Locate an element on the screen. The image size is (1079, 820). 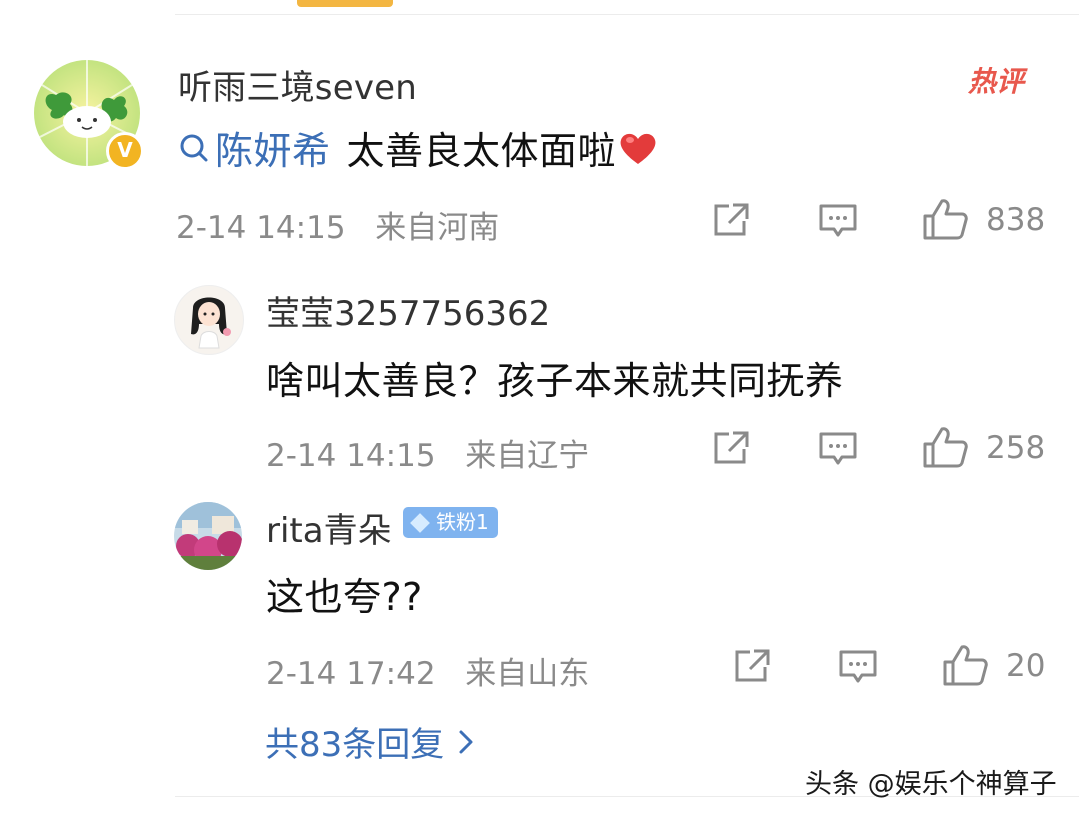
chevron-right-icon is located at coordinates (466, 742).